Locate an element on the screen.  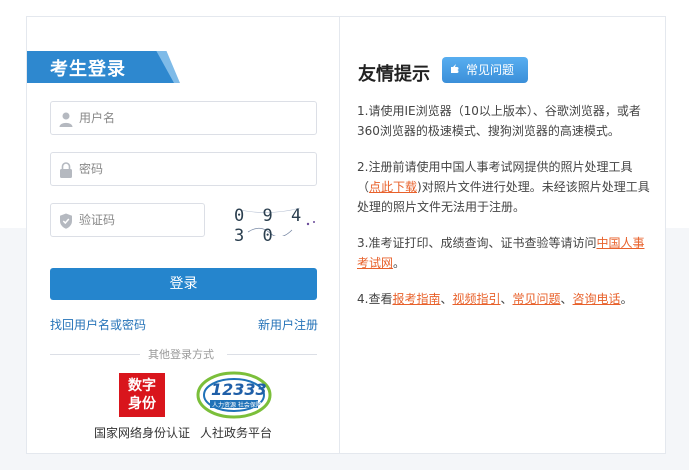
tip-item: 3.准考证打印、成绩查询、证书查验等请访问中国人事考试网。 is located at coordinates (506, 253).